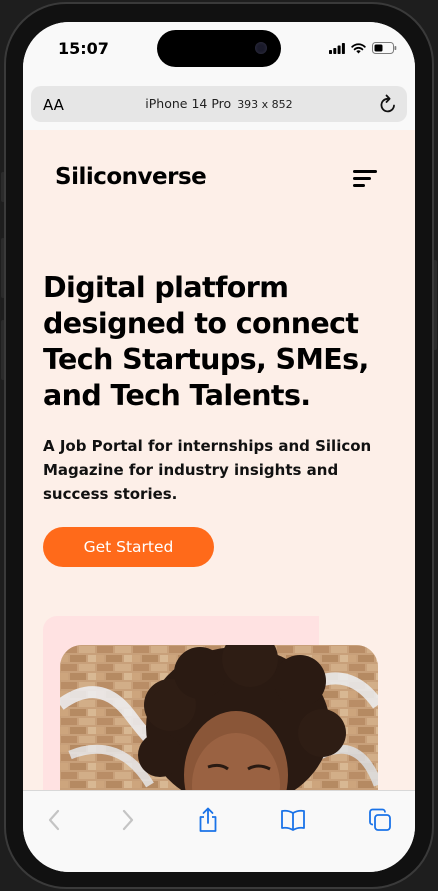  What do you see at coordinates (358, 47) in the screenshot?
I see `wifi-icon` at bounding box center [358, 47].